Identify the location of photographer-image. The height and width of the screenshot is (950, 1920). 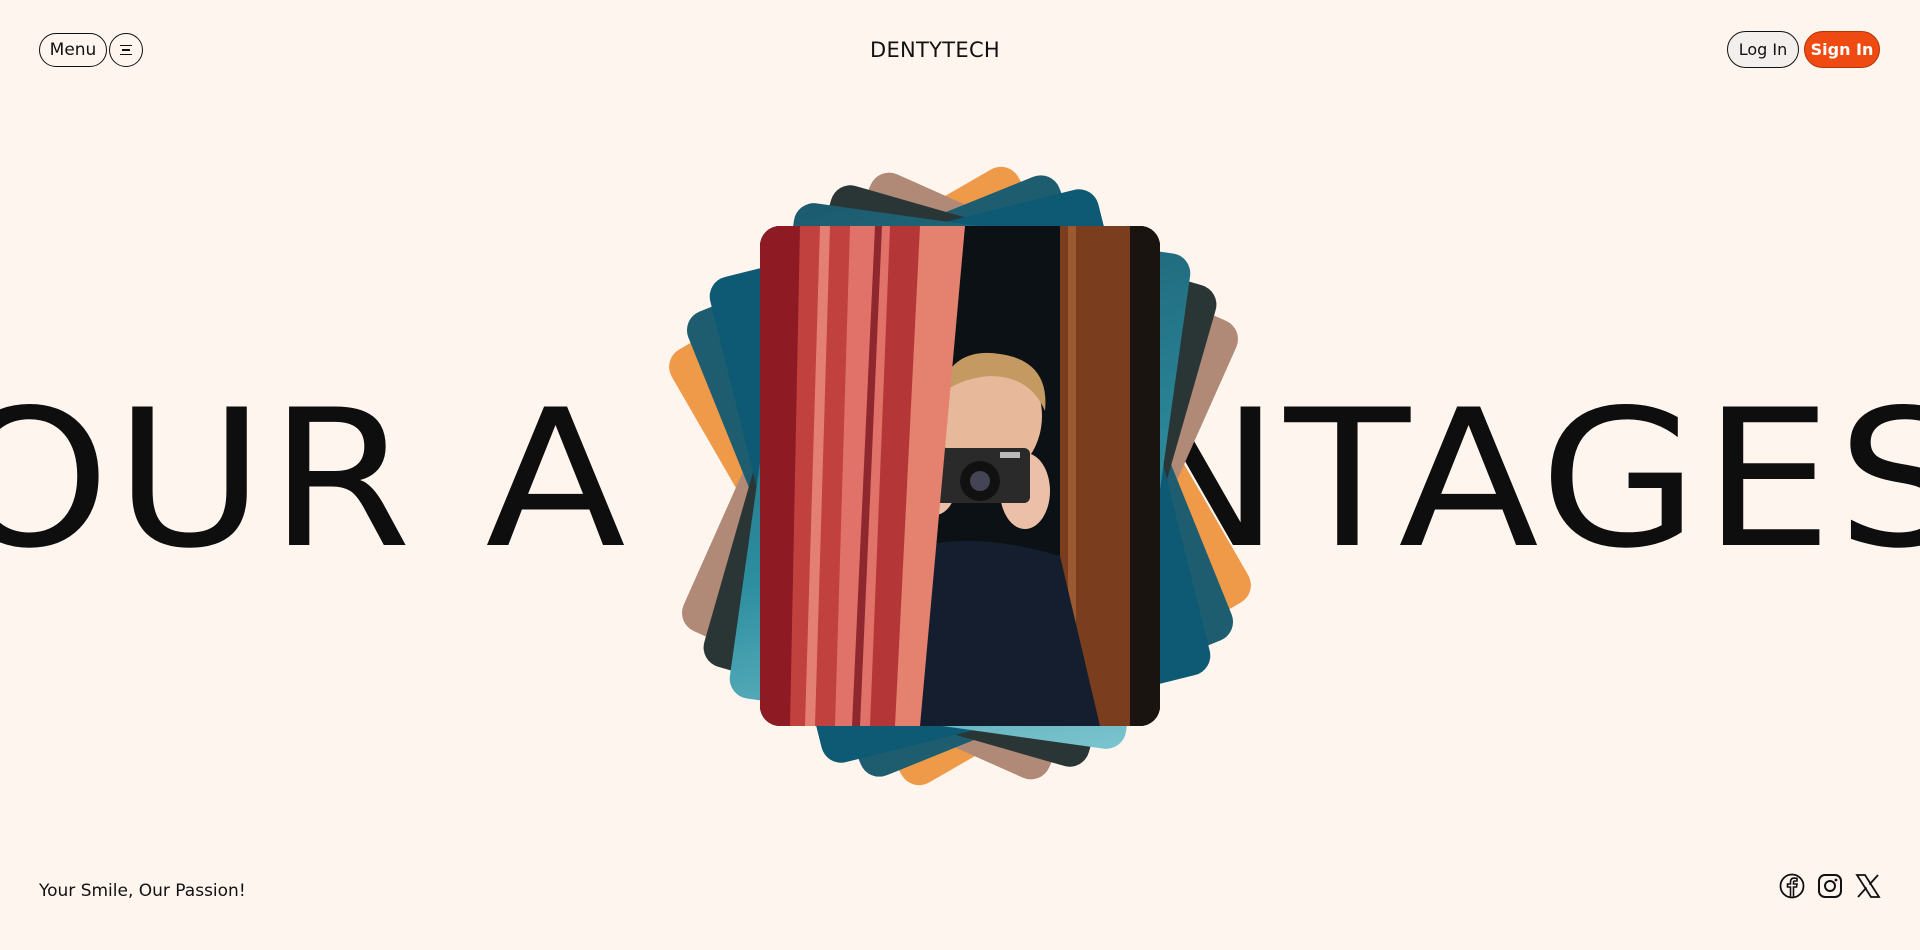
(960, 476).